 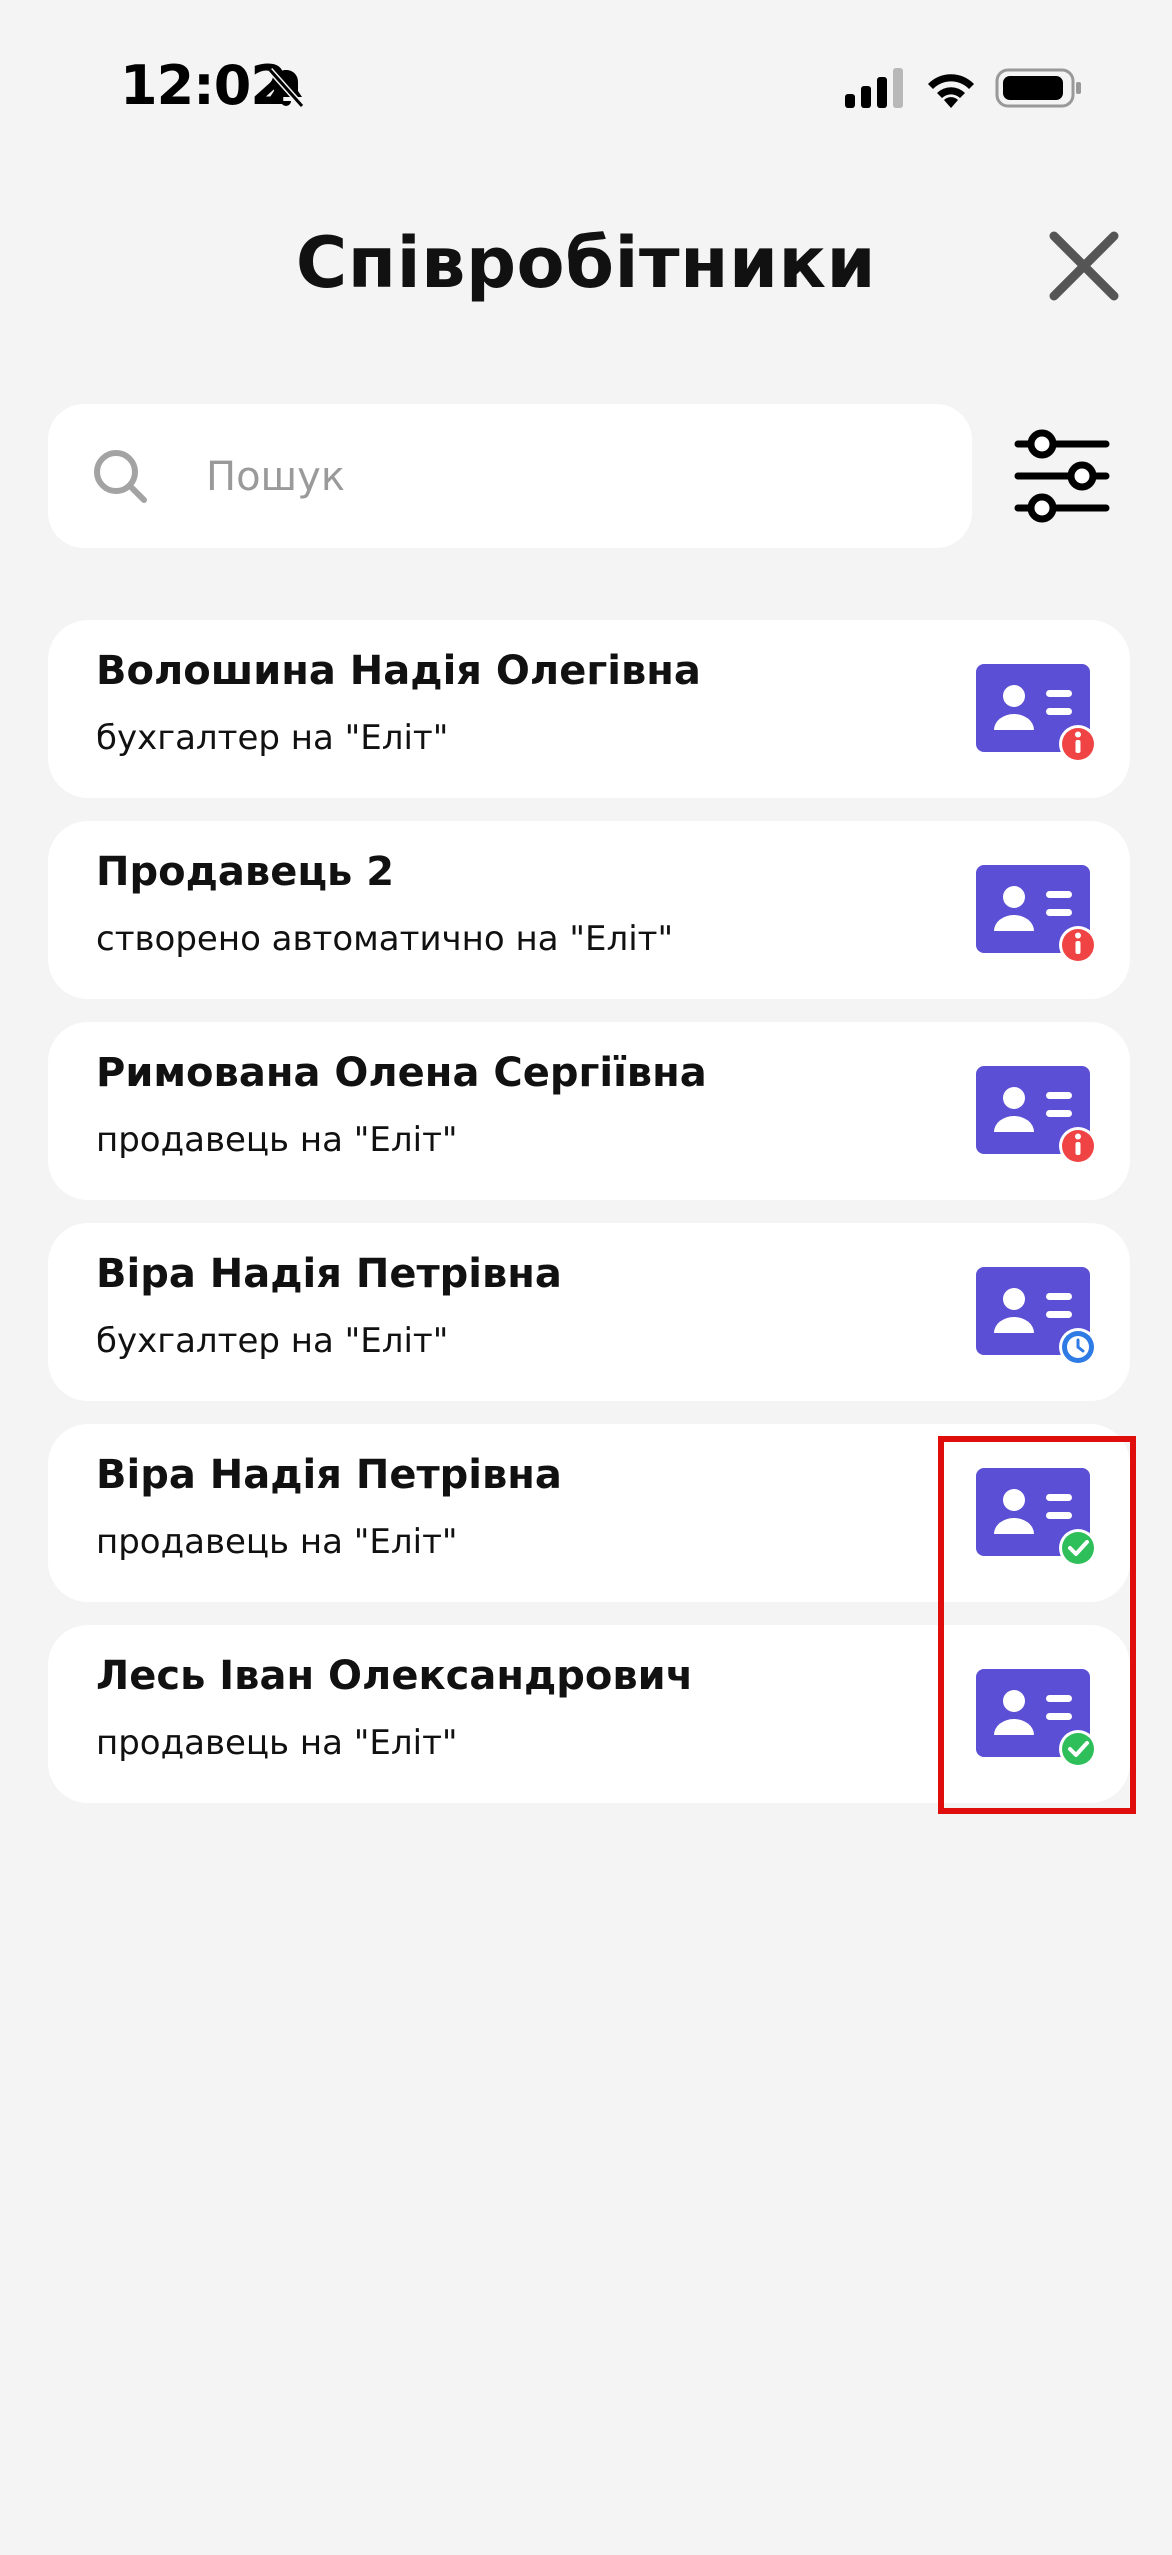 I want to click on employee-role: створено автоматично на "Еліт", so click(x=385, y=939).